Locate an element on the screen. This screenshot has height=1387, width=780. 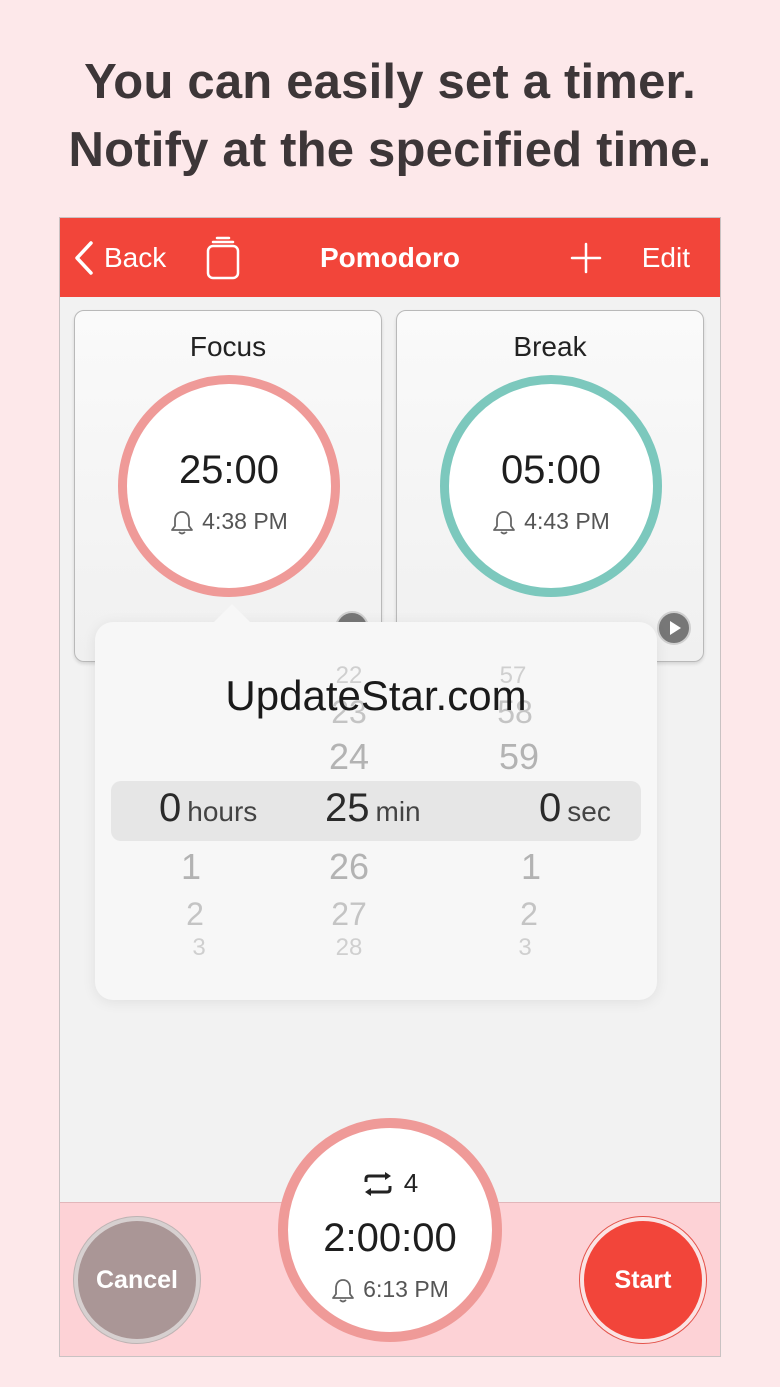
start-button: Start is located at coordinates (643, 1280).